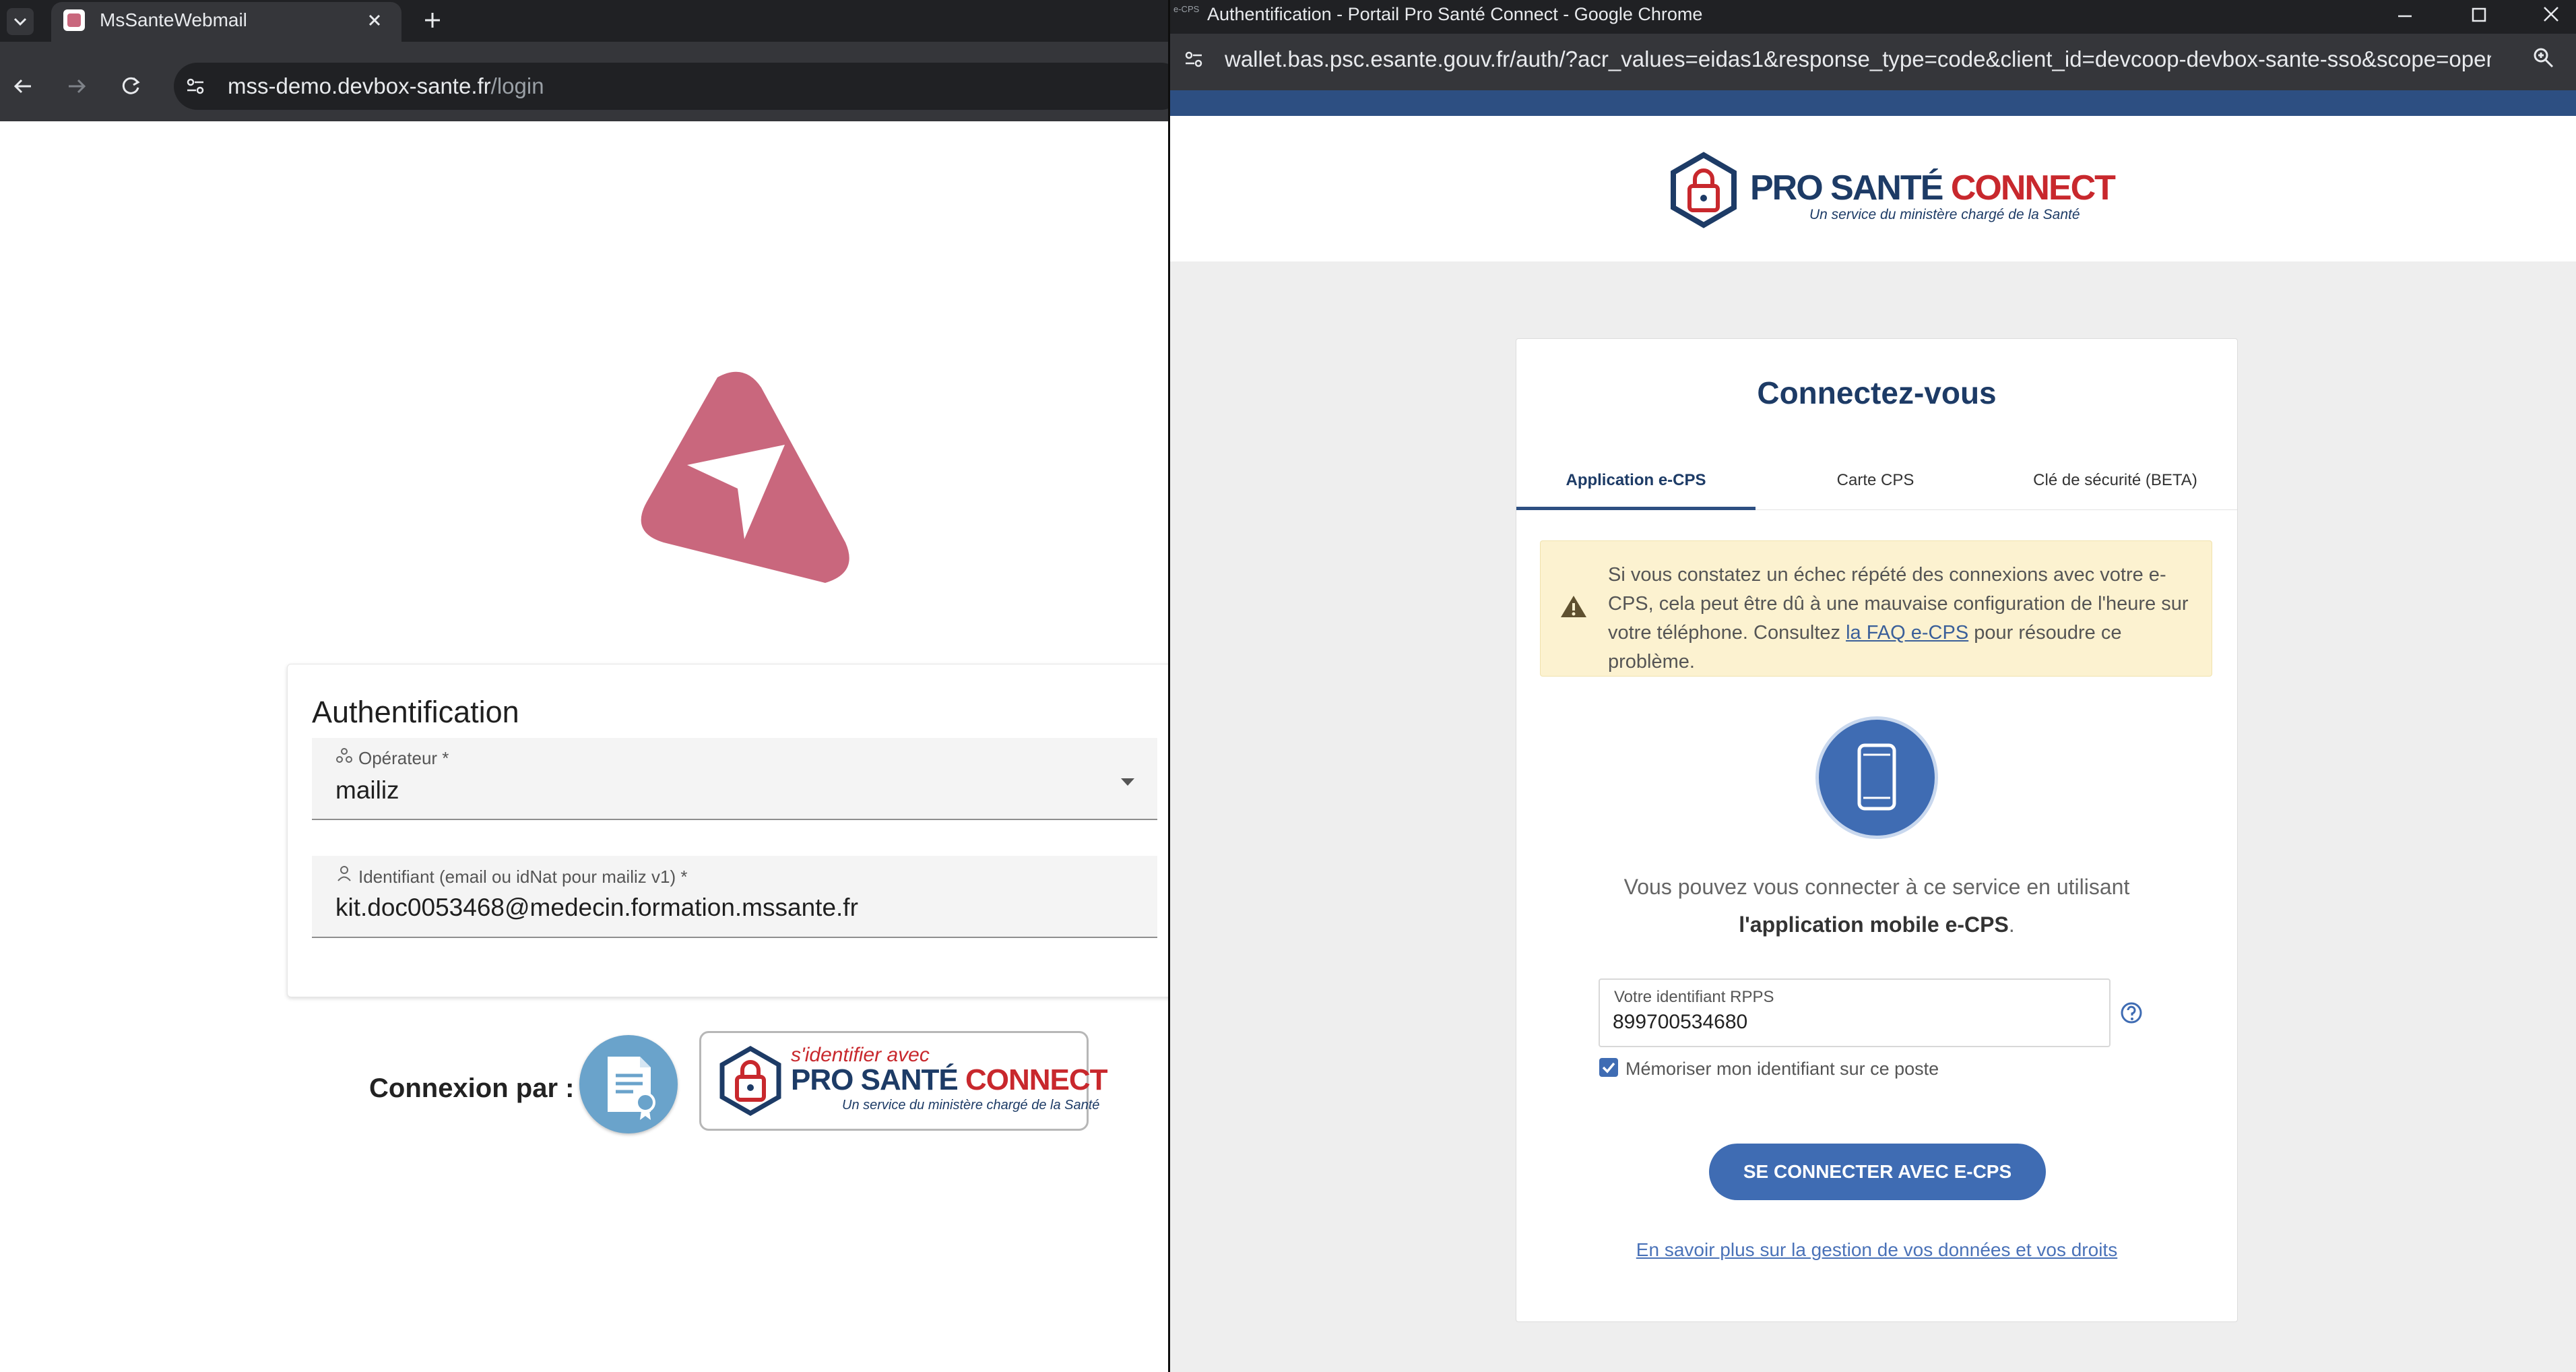  I want to click on help-icon, so click(2131, 1013).